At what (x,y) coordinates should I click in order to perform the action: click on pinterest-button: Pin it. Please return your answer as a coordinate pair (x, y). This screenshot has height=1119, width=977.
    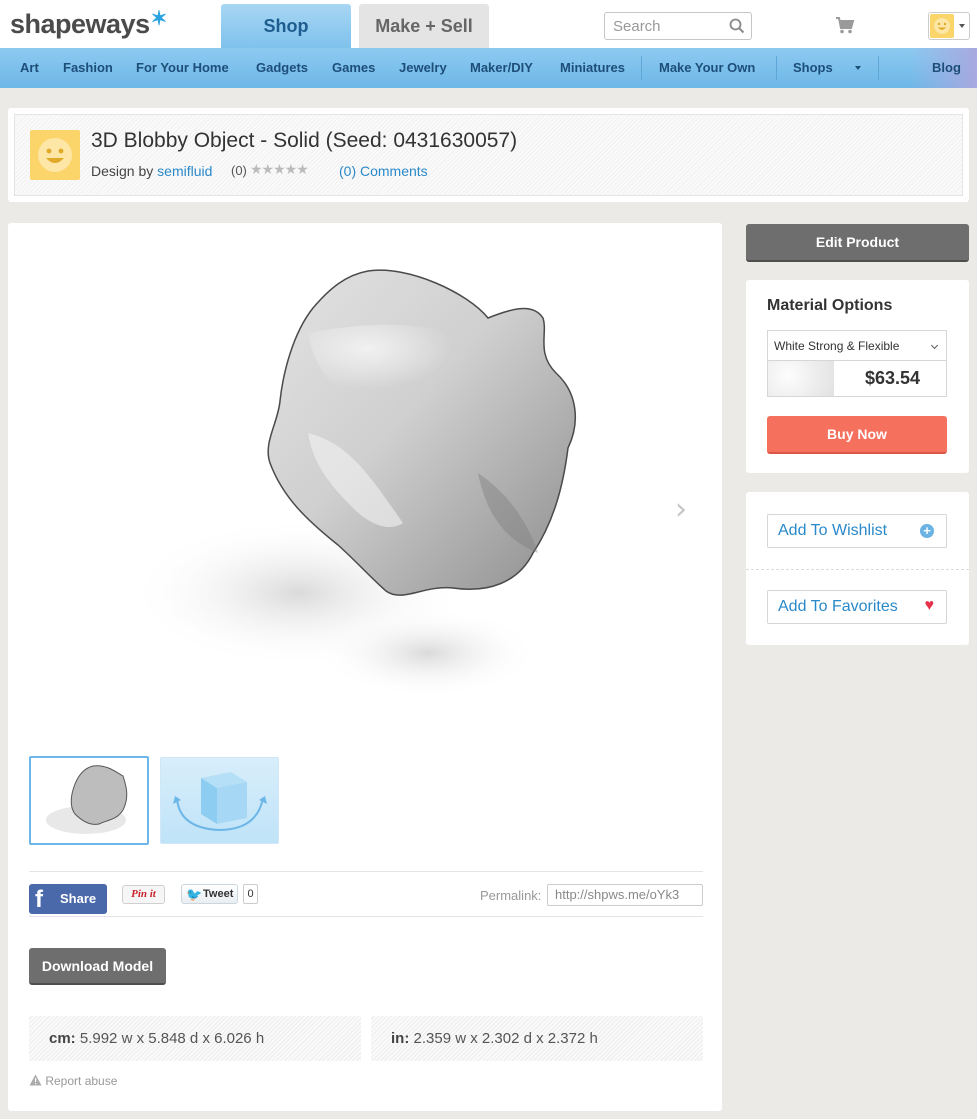
    Looking at the image, I should click on (143, 894).